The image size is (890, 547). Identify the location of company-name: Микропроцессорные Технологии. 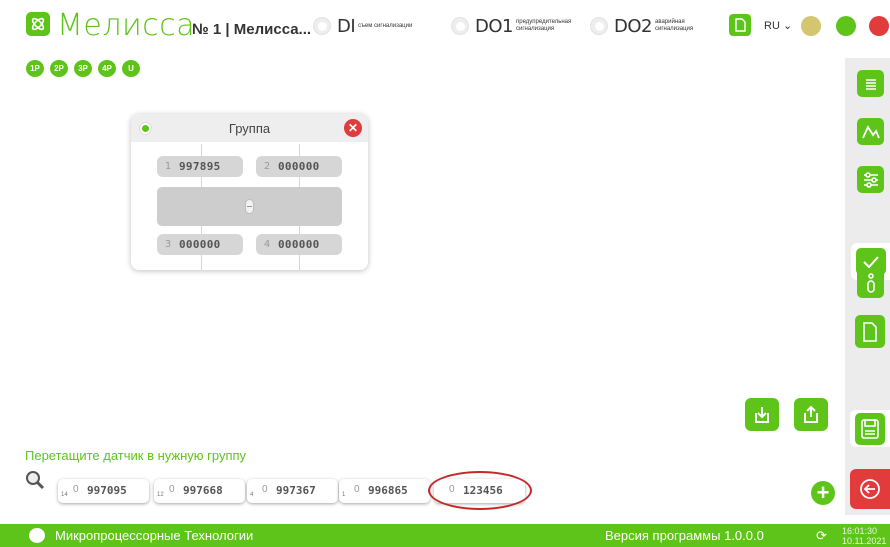
(154, 535).